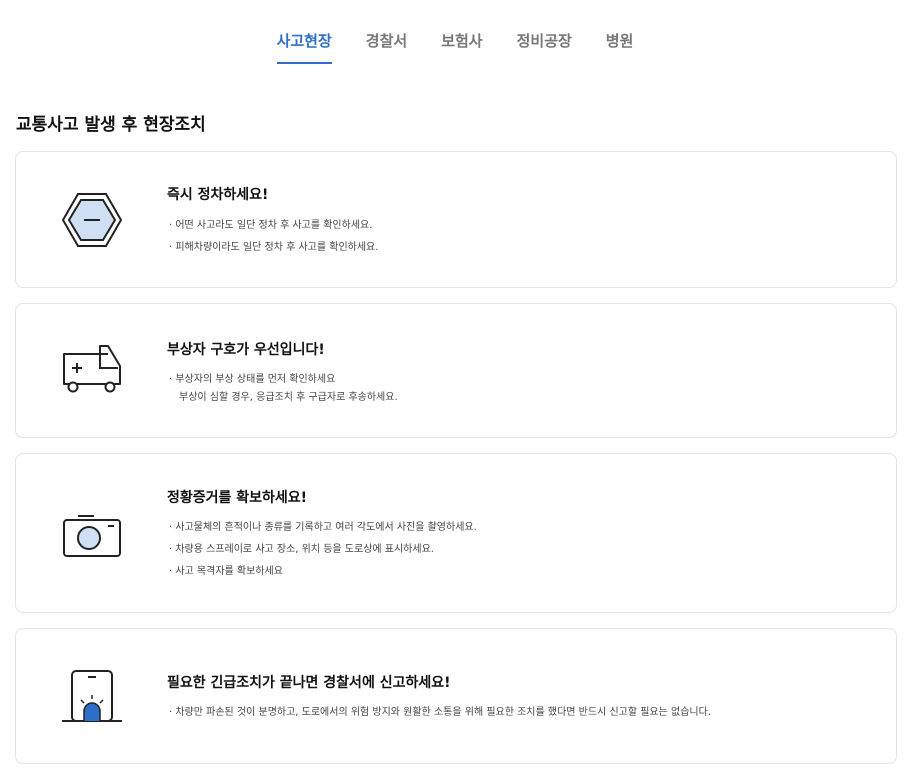 This screenshot has height=772, width=910. What do you see at coordinates (309, 683) in the screenshot?
I see `step-title: 필요한 긴급조치가 끝나면 경찰서에 신고하세요!` at bounding box center [309, 683].